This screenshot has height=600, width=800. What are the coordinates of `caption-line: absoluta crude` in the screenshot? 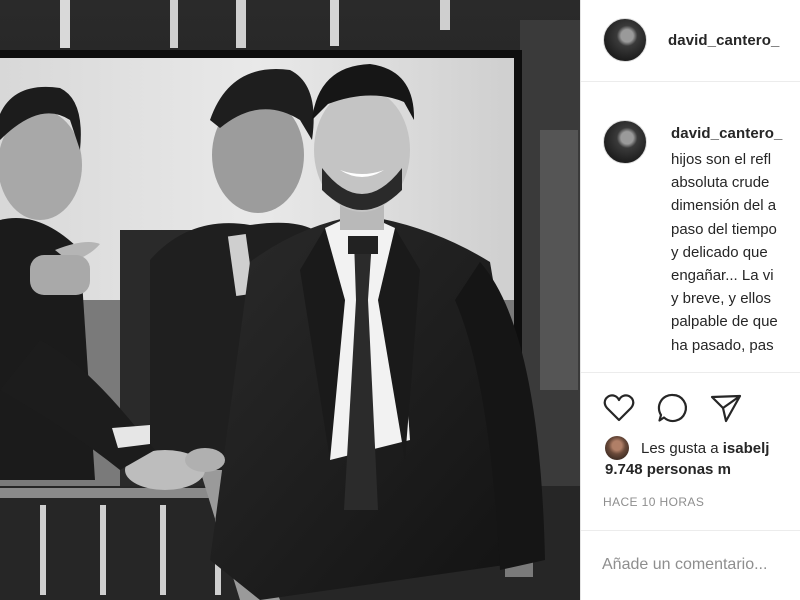 It's located at (720, 183).